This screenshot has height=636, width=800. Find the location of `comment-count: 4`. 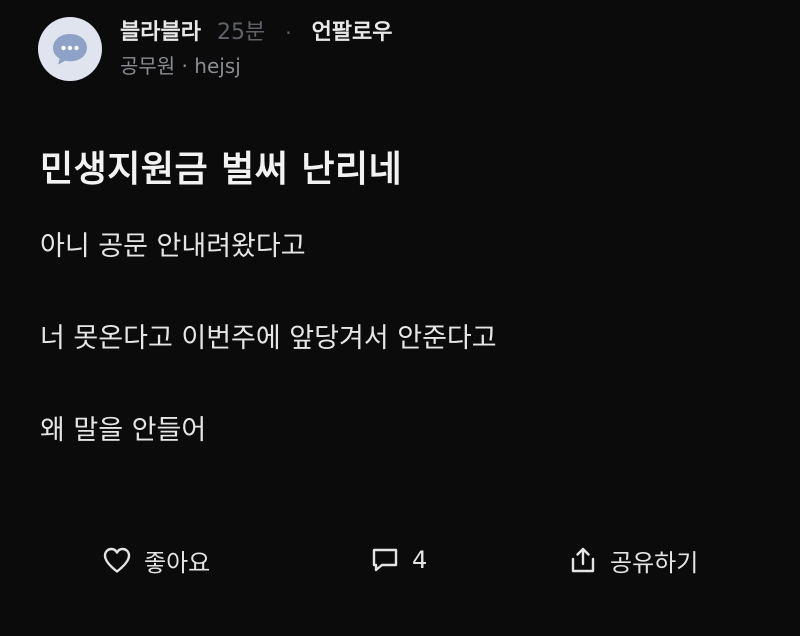

comment-count: 4 is located at coordinates (420, 560).